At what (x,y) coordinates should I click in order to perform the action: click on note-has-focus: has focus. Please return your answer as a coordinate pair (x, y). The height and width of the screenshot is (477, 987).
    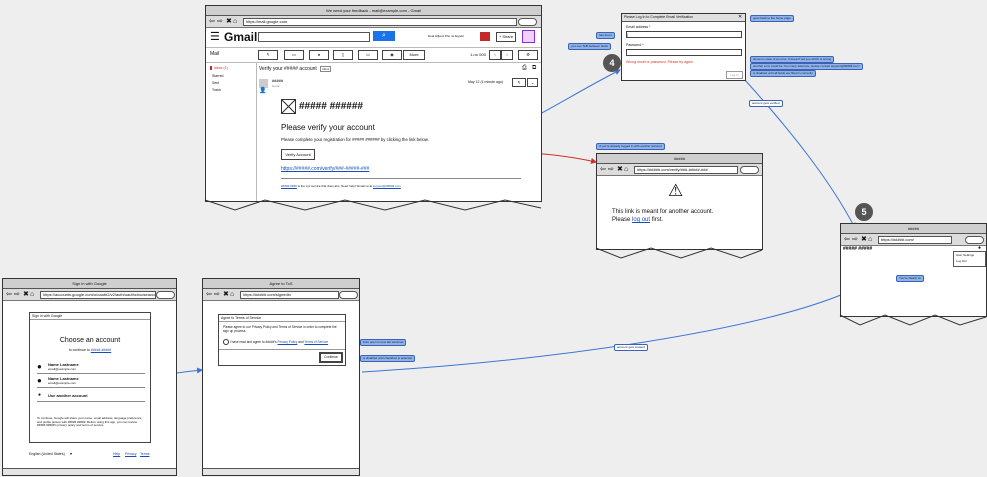
    Looking at the image, I should click on (605, 35).